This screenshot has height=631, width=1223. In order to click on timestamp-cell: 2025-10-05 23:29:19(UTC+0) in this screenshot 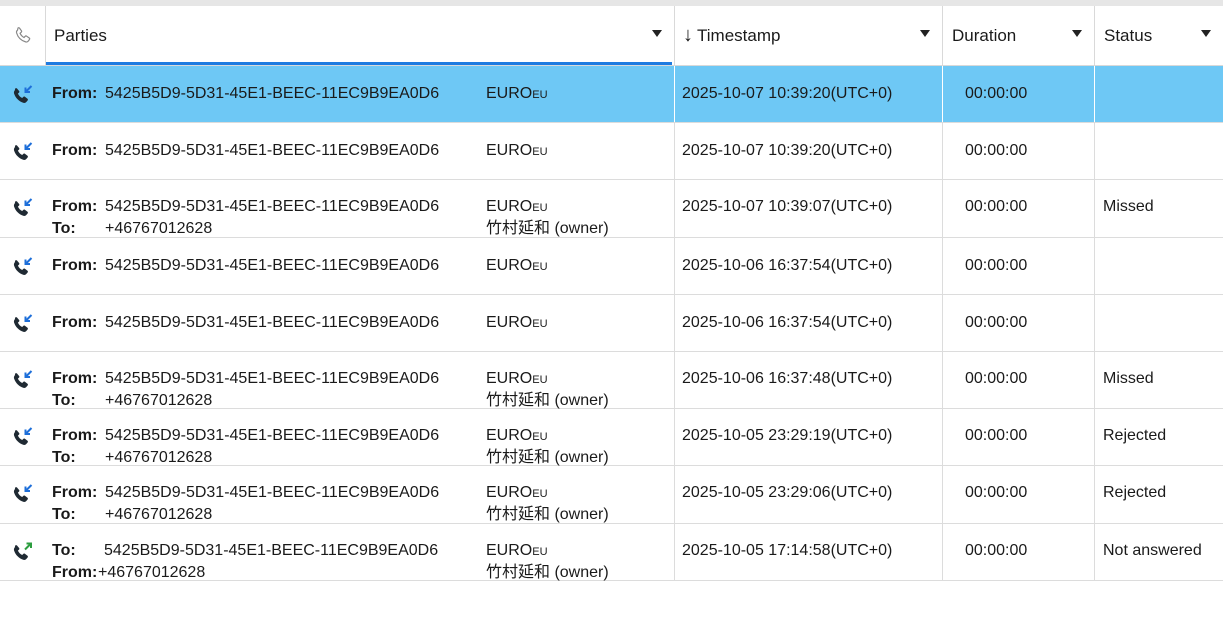, I will do `click(809, 437)`.